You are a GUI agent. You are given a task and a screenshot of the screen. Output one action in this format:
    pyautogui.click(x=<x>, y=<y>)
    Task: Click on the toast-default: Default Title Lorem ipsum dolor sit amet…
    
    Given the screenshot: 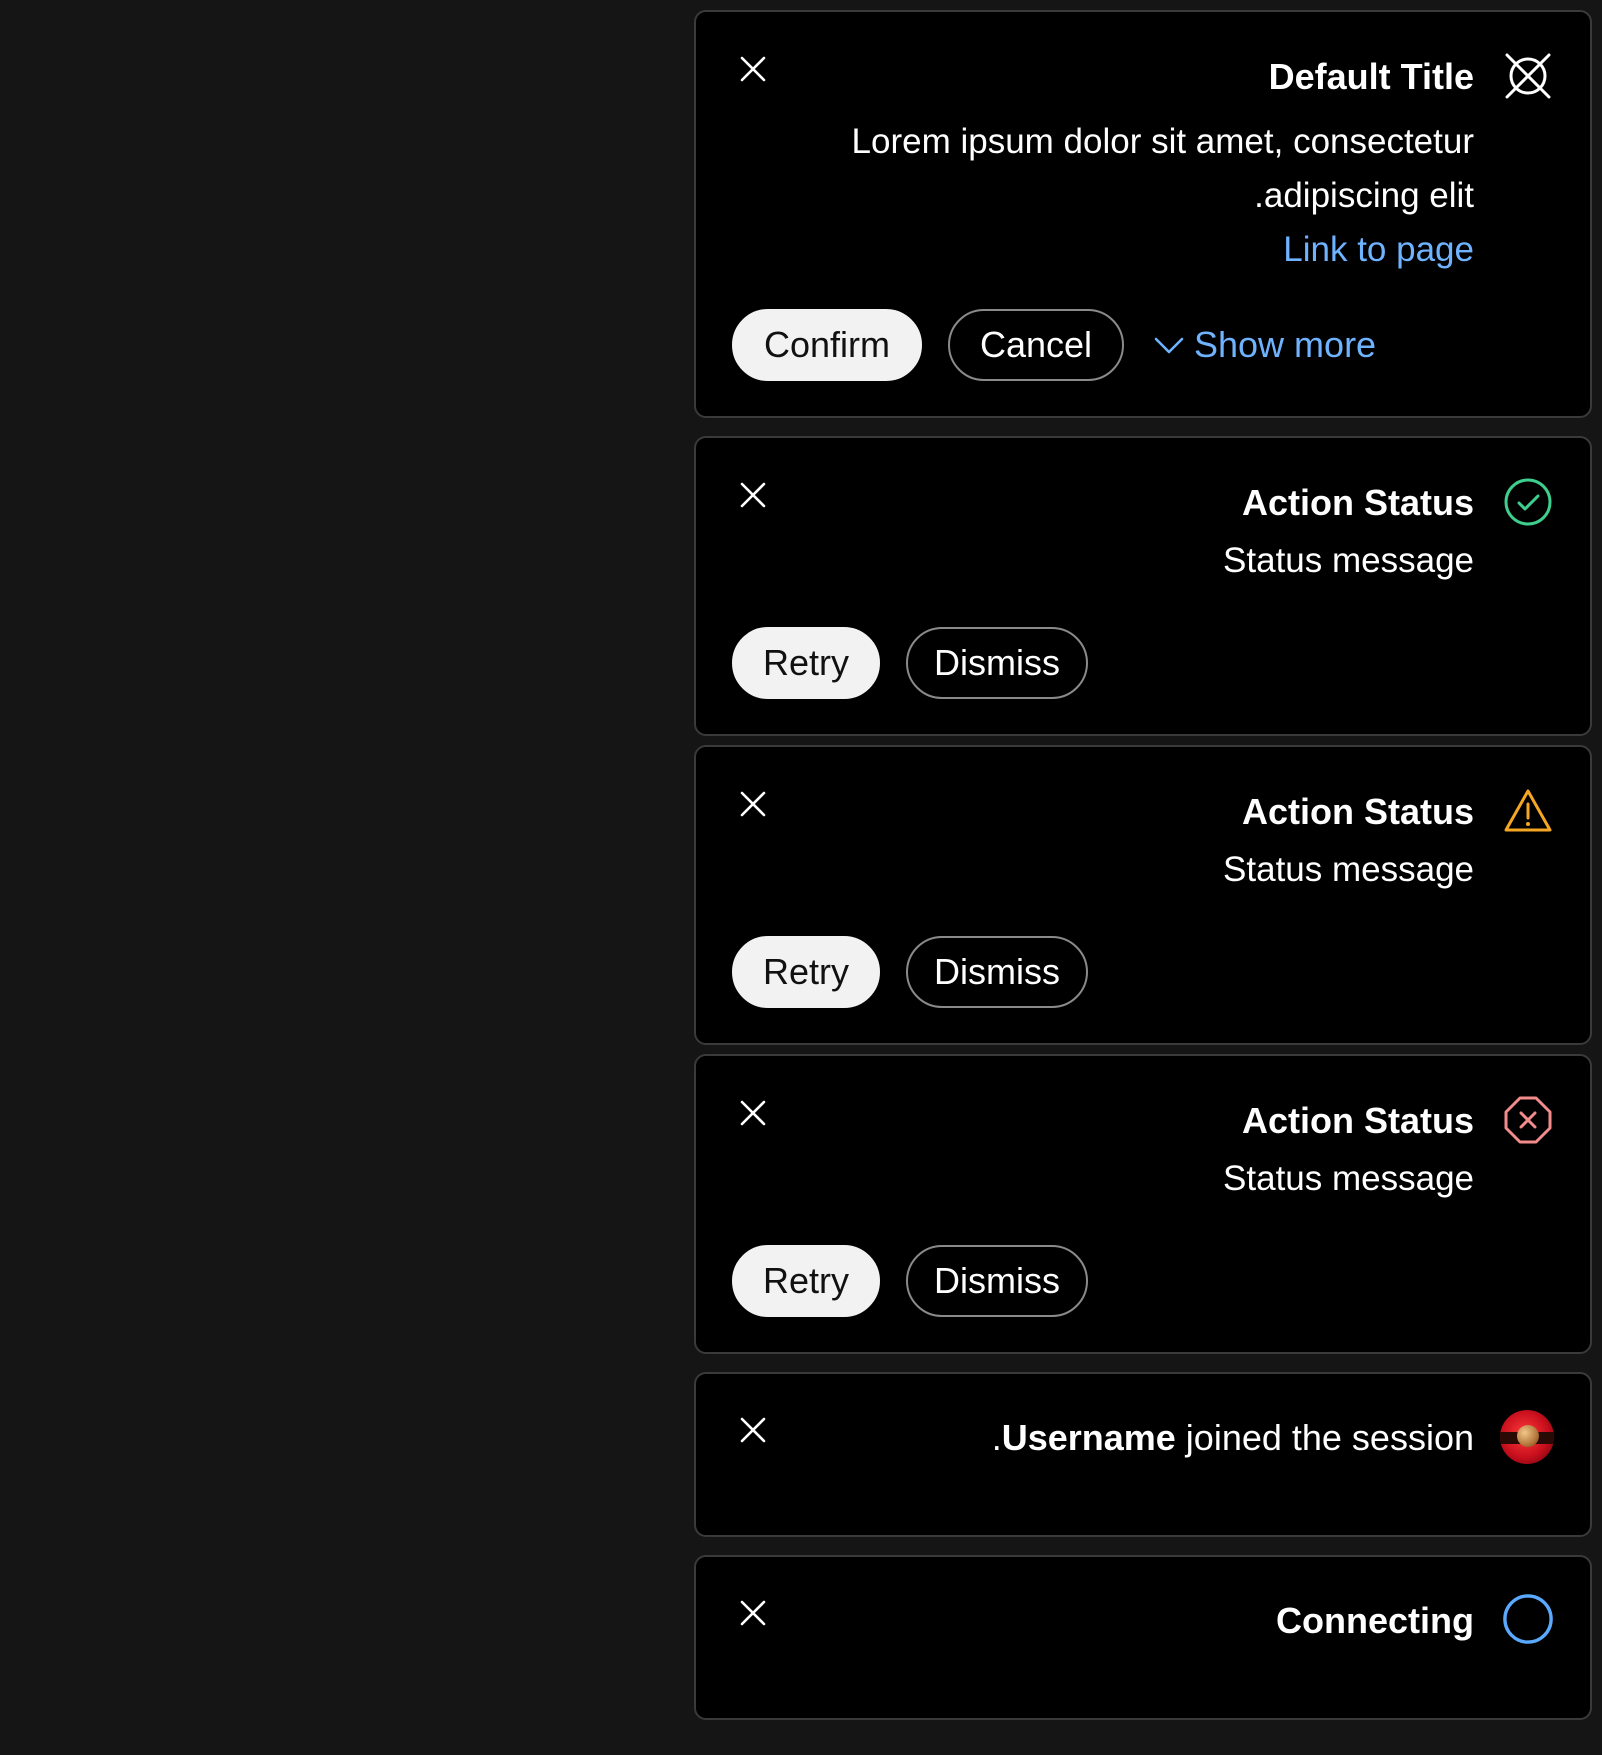 What is the action you would take?
    pyautogui.click(x=1143, y=214)
    